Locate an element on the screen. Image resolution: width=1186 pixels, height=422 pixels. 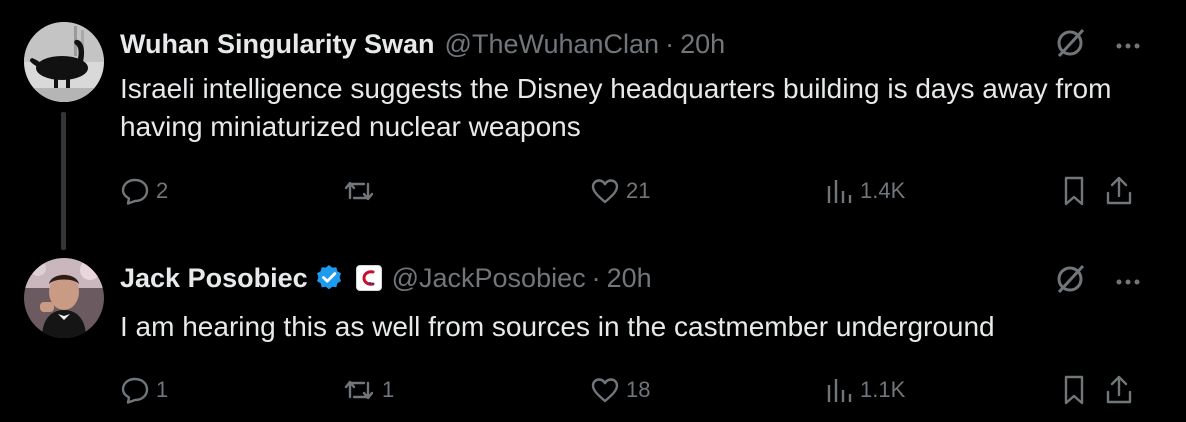
reply-button: 2 is located at coordinates (144, 191).